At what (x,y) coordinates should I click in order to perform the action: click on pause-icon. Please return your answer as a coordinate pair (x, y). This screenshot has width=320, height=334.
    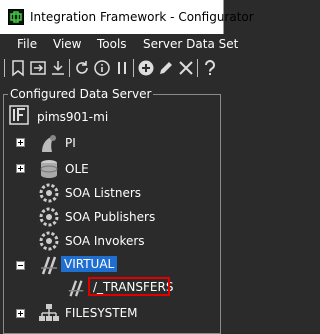
    Looking at the image, I should click on (122, 68).